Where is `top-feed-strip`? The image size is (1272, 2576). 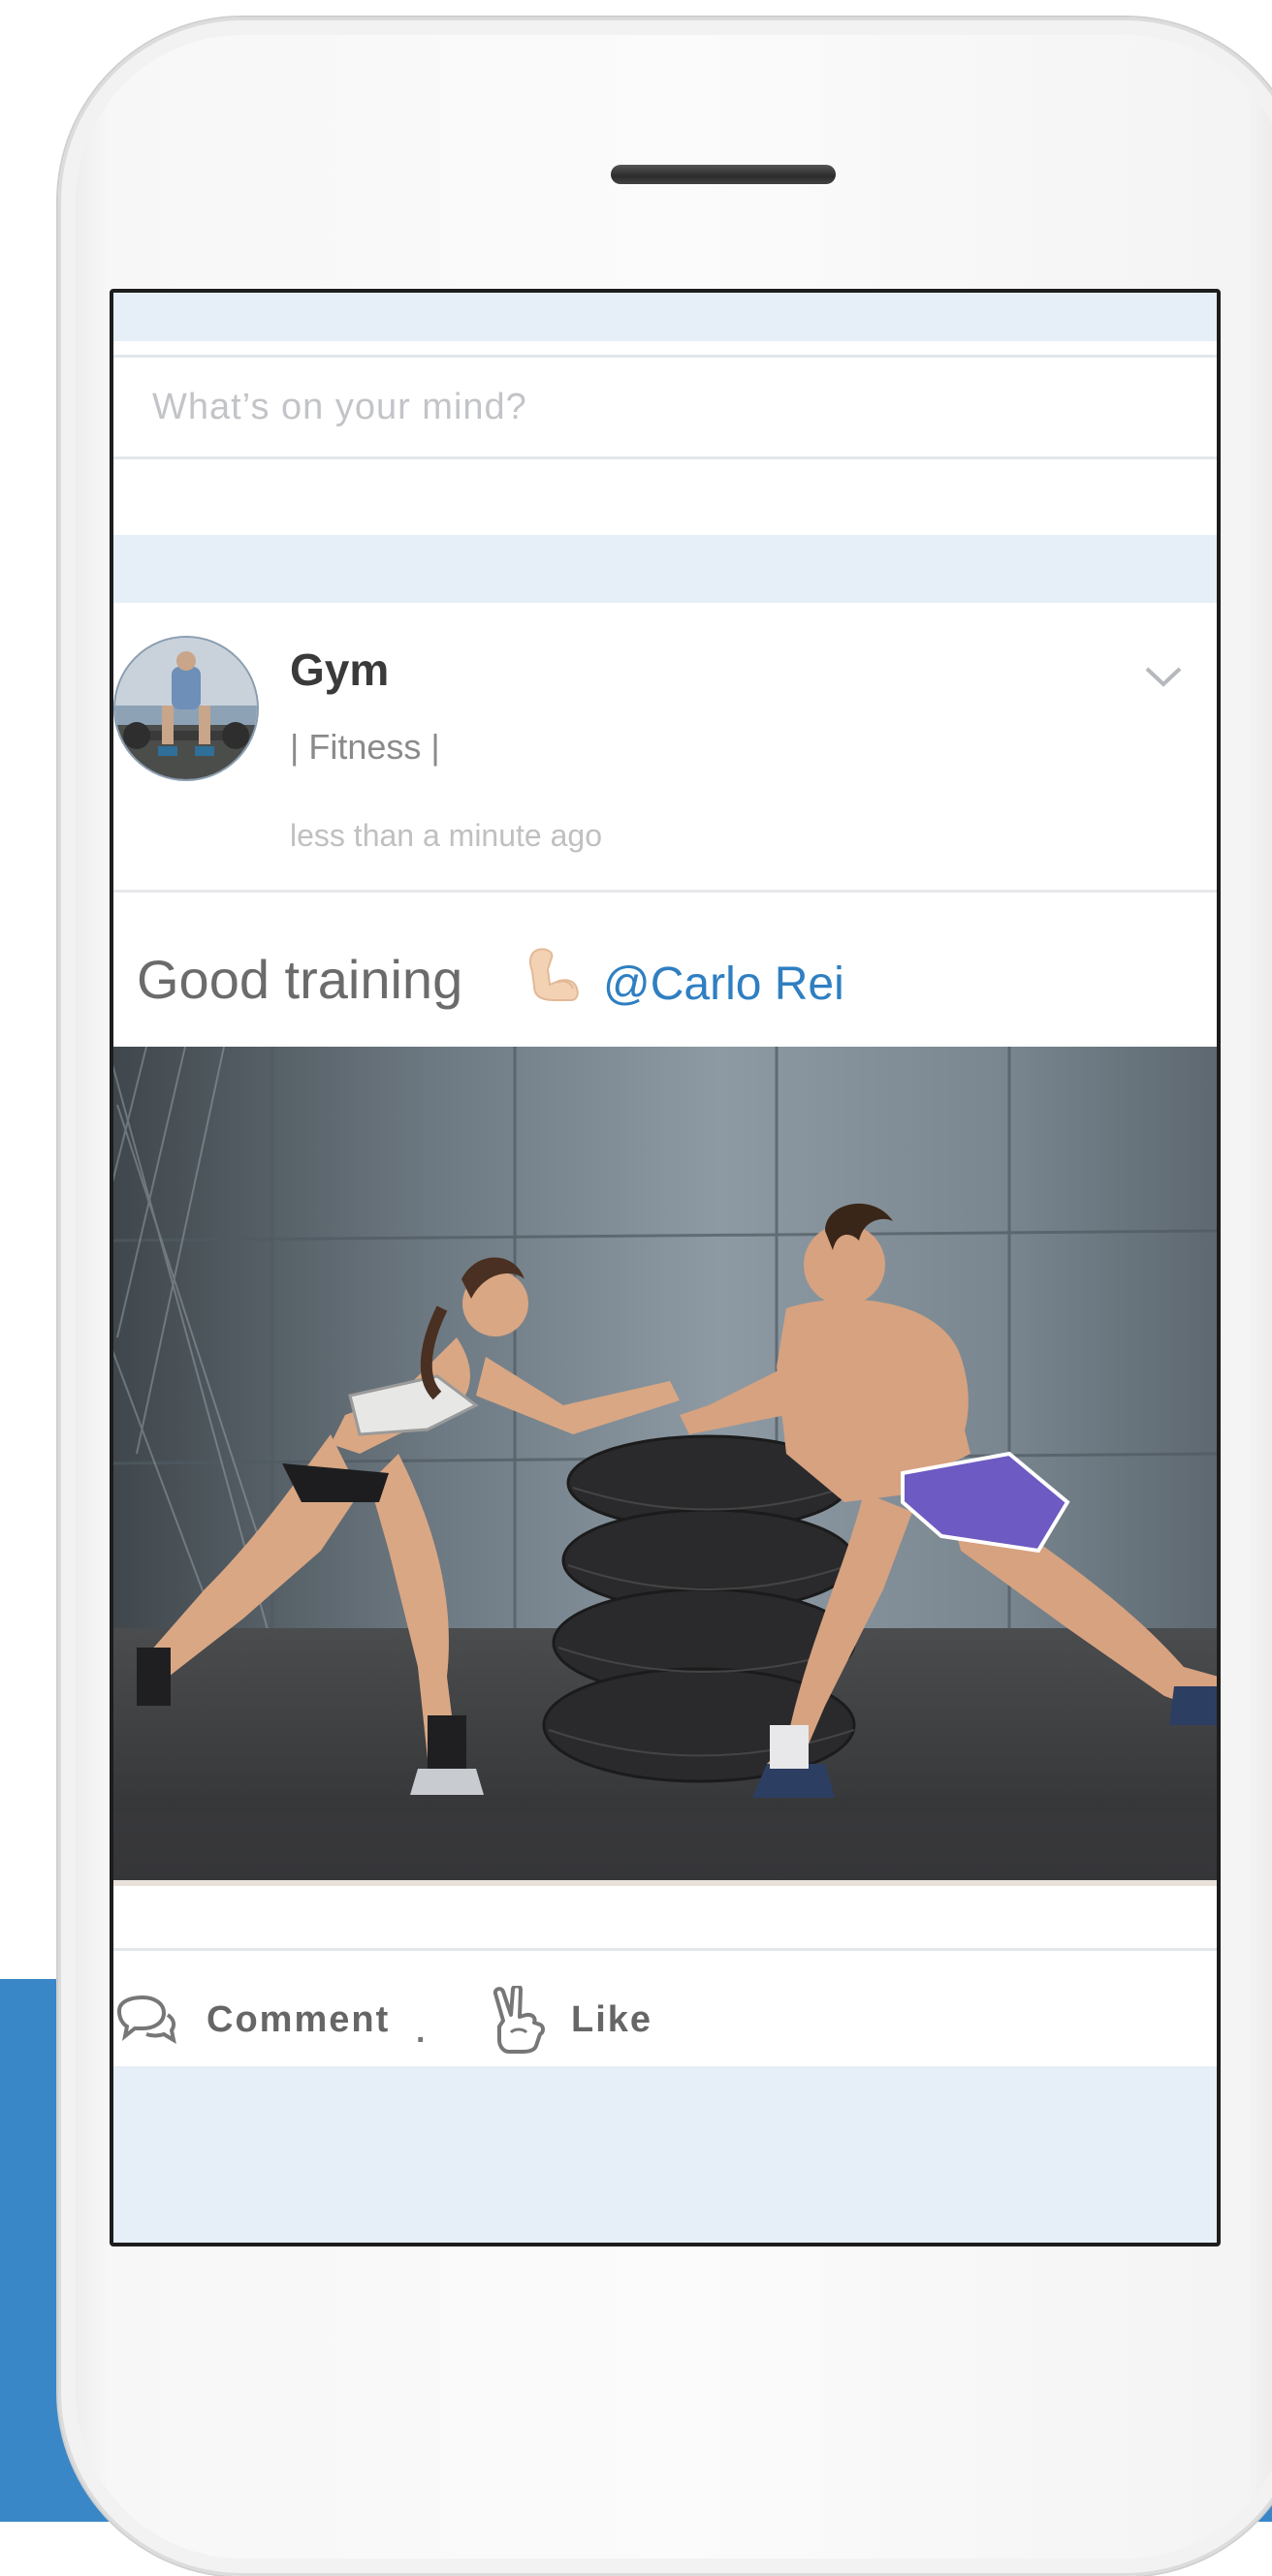
top-feed-strip is located at coordinates (665, 317).